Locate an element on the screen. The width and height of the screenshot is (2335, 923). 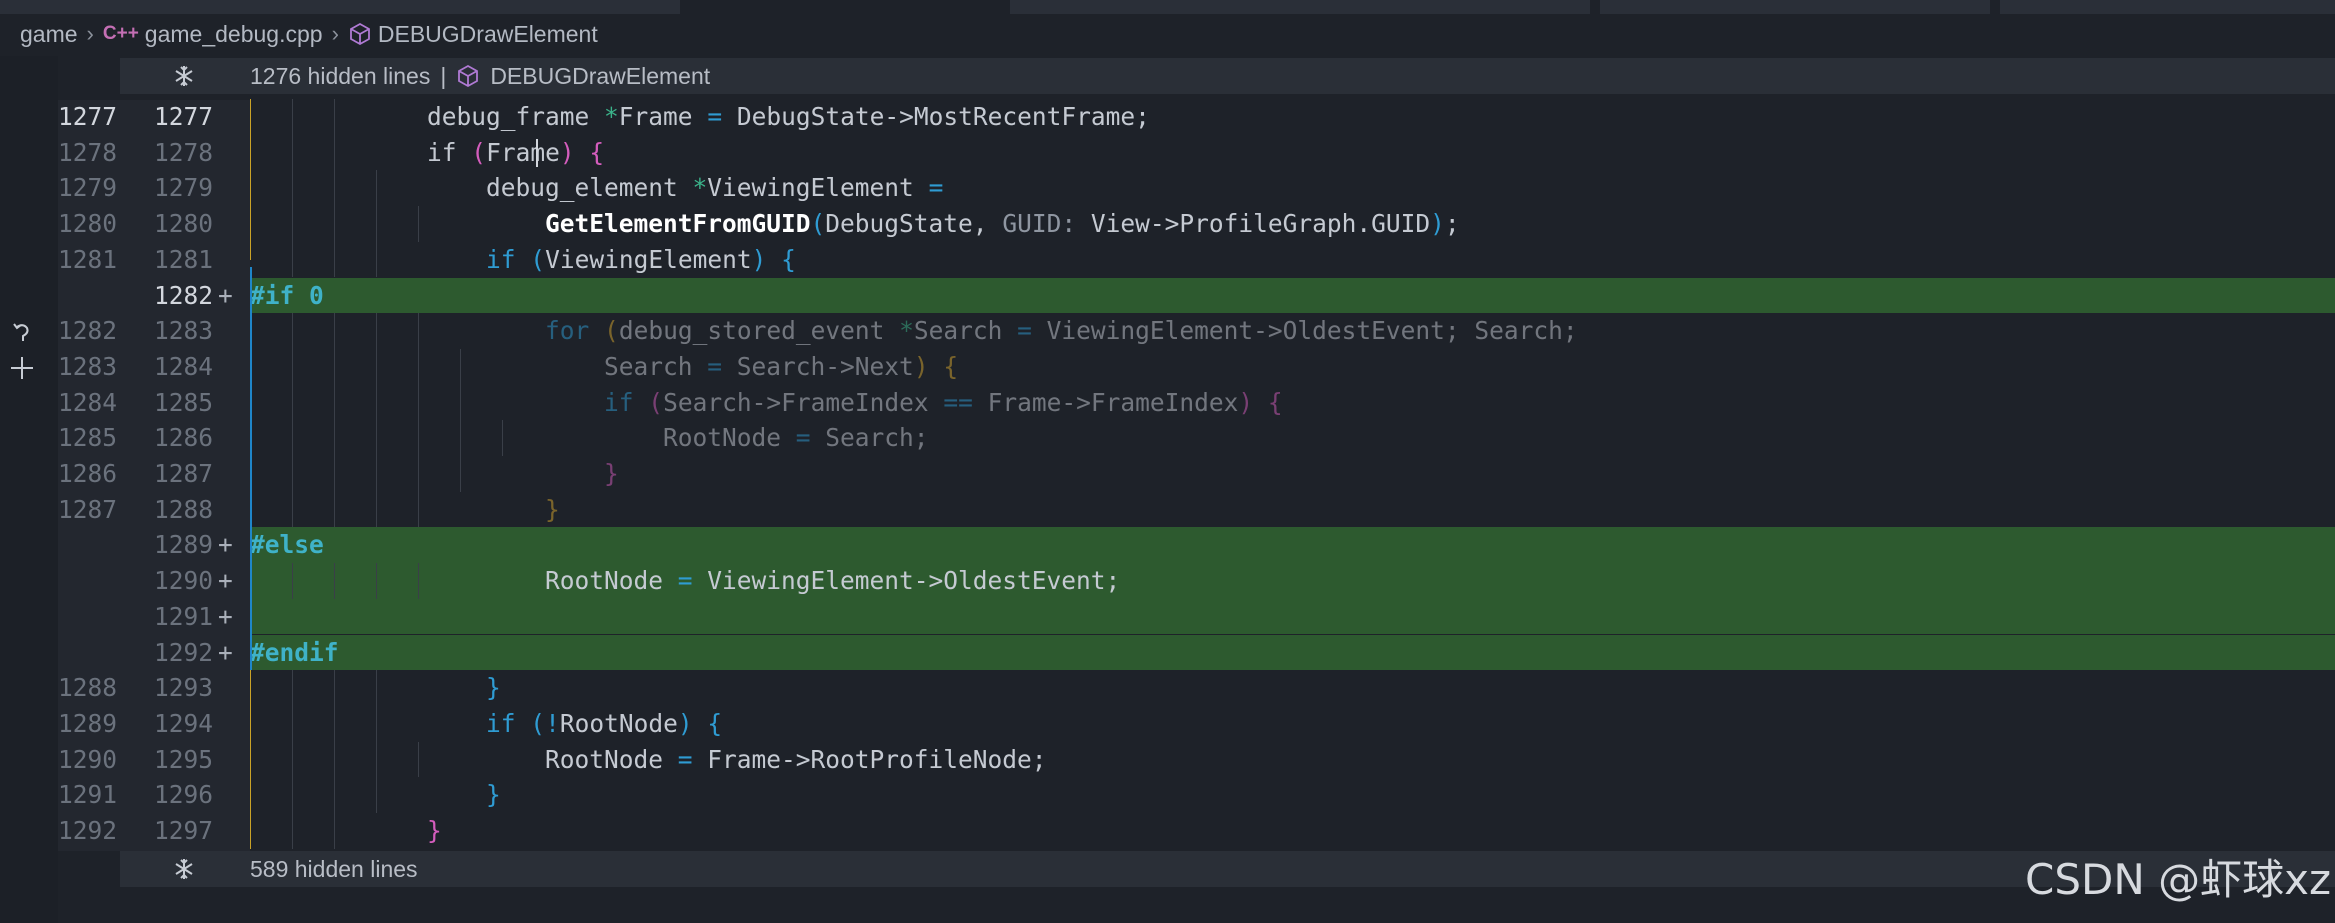
old-line-number: 1290 is located at coordinates (88, 759).